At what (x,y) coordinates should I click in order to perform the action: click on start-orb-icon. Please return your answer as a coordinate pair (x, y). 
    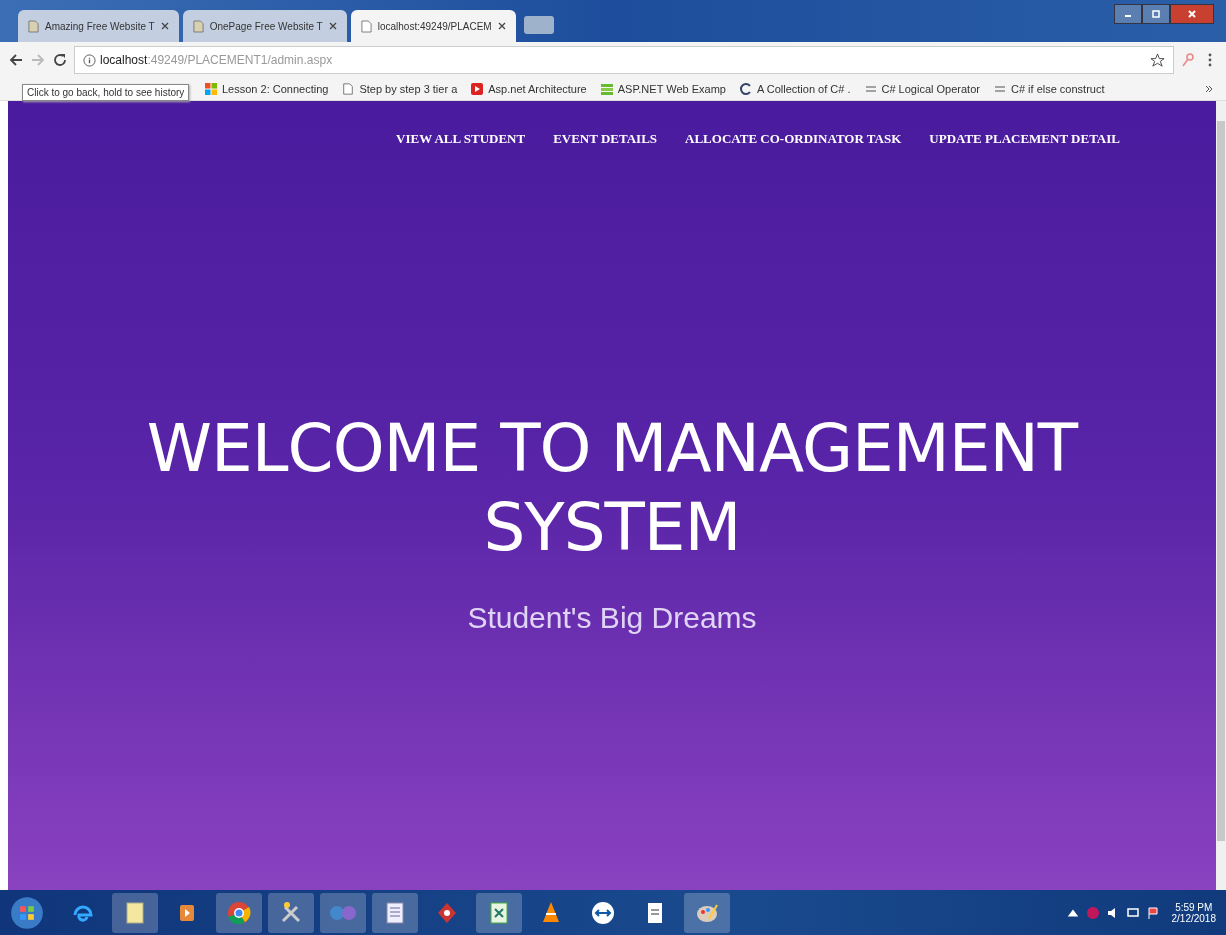
    Looking at the image, I should click on (27, 912).